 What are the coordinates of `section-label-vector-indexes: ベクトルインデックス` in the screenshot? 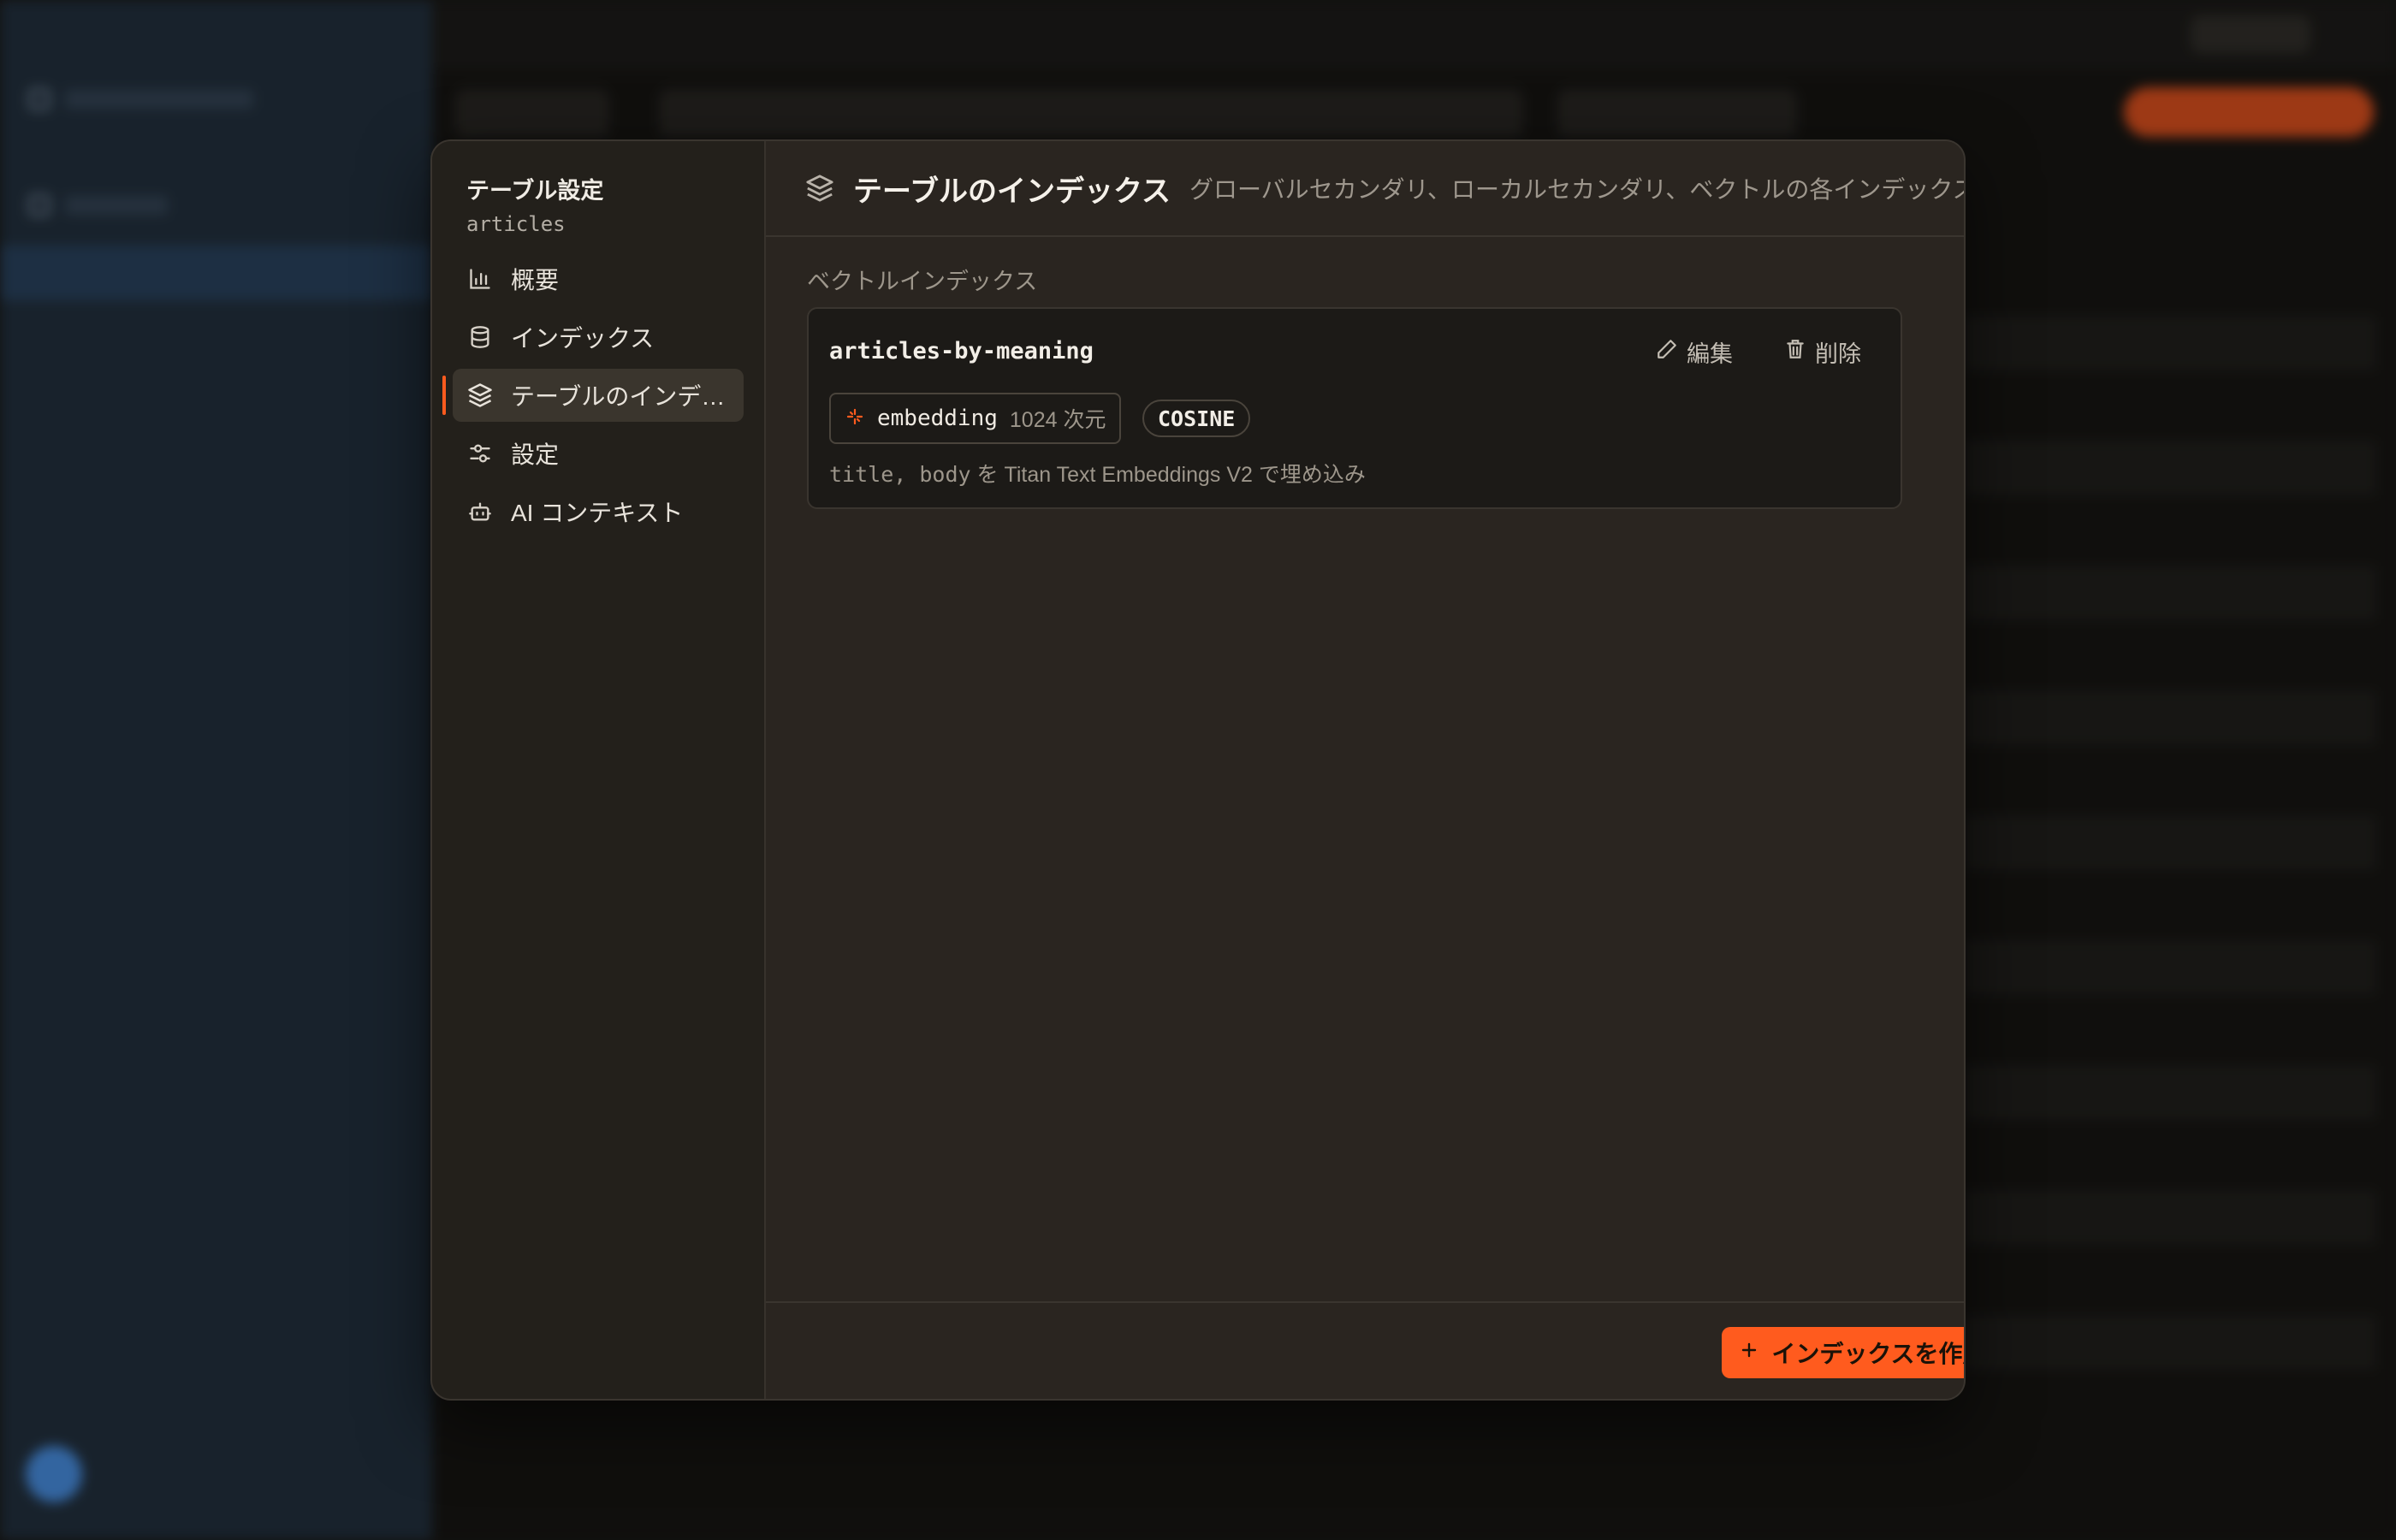 It's located at (922, 281).